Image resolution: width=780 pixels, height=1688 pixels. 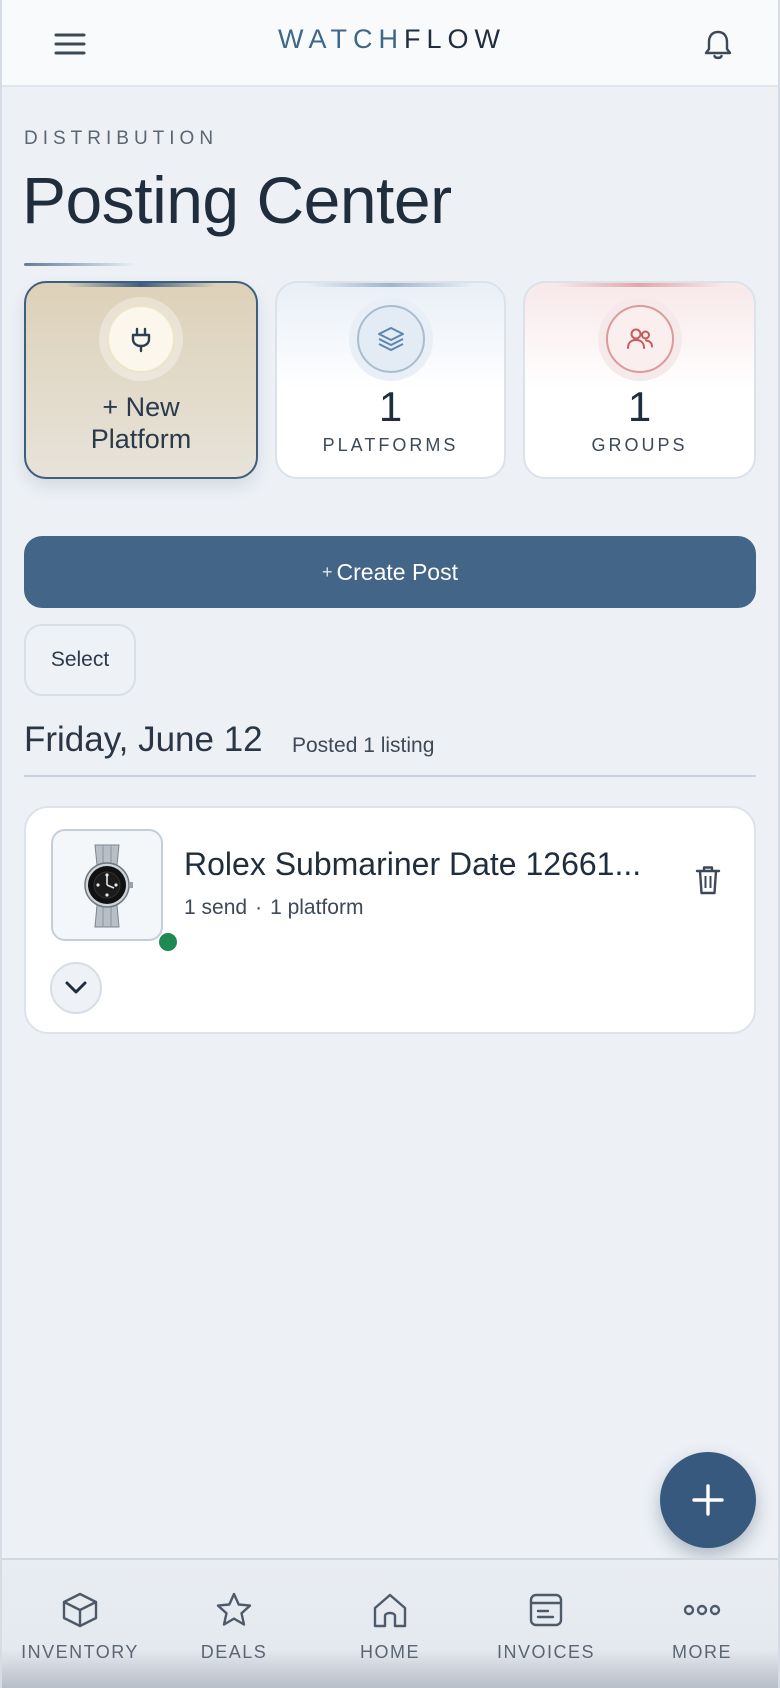 I want to click on delete-listing-button, so click(x=708, y=880).